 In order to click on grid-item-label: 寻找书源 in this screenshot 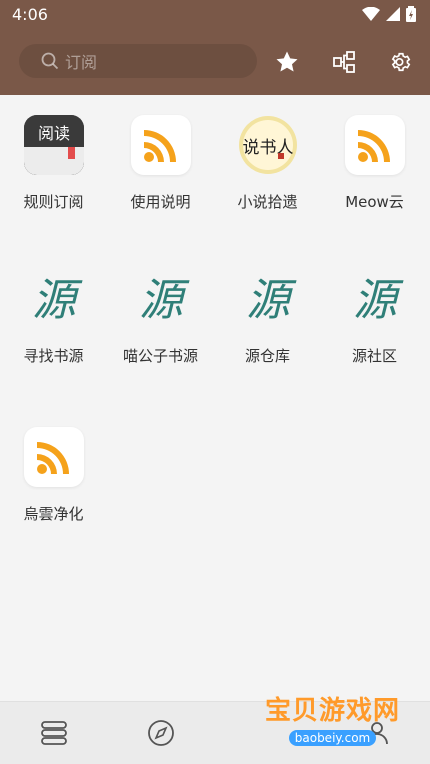, I will do `click(53, 356)`.